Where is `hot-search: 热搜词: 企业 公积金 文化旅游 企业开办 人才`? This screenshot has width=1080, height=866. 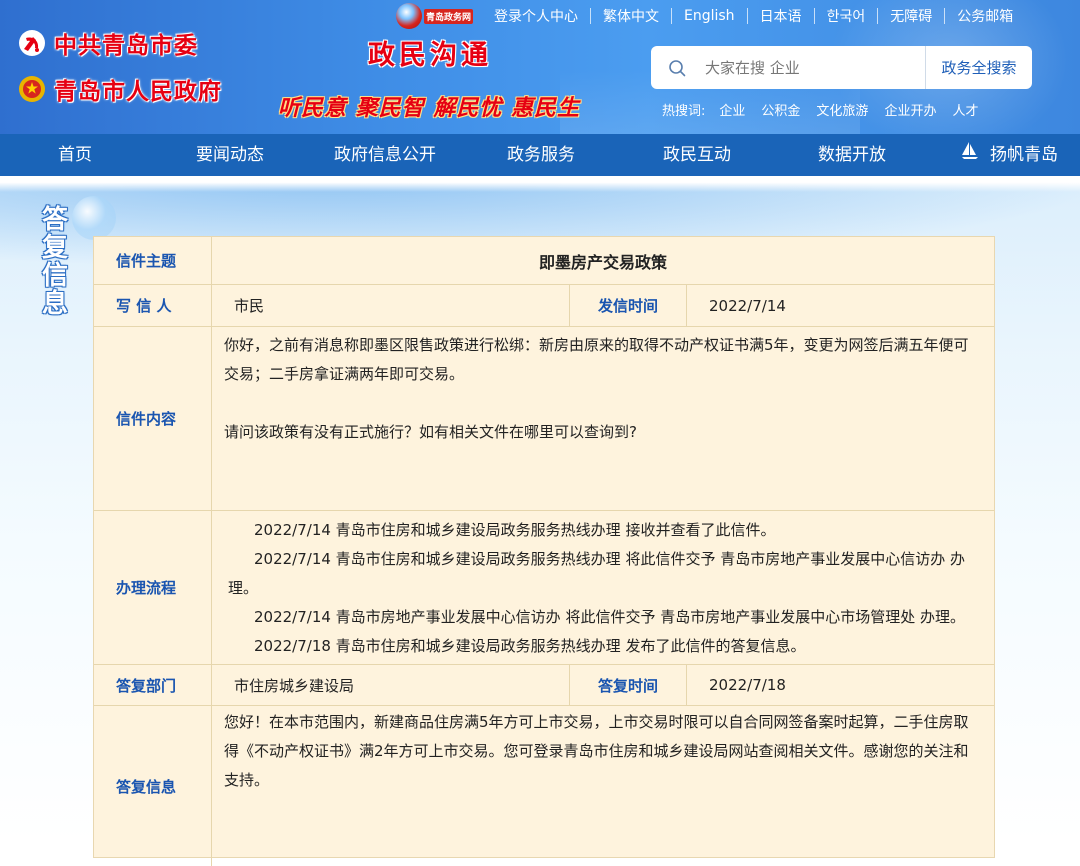 hot-search: 热搜词: 企业 公积金 文化旅游 企业开办 人才 is located at coordinates (824, 109).